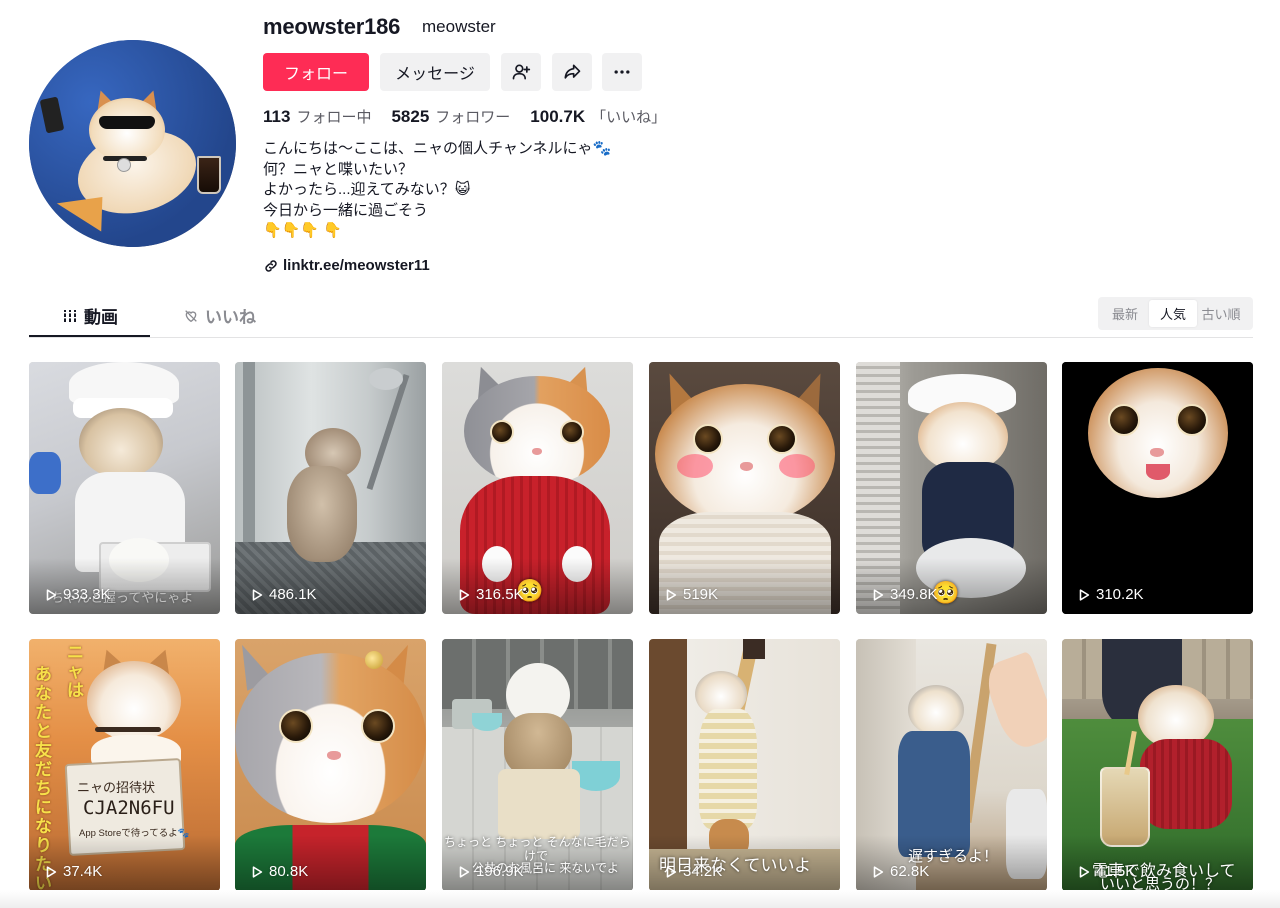  I want to click on video-thumbnail, so click(1157, 488).